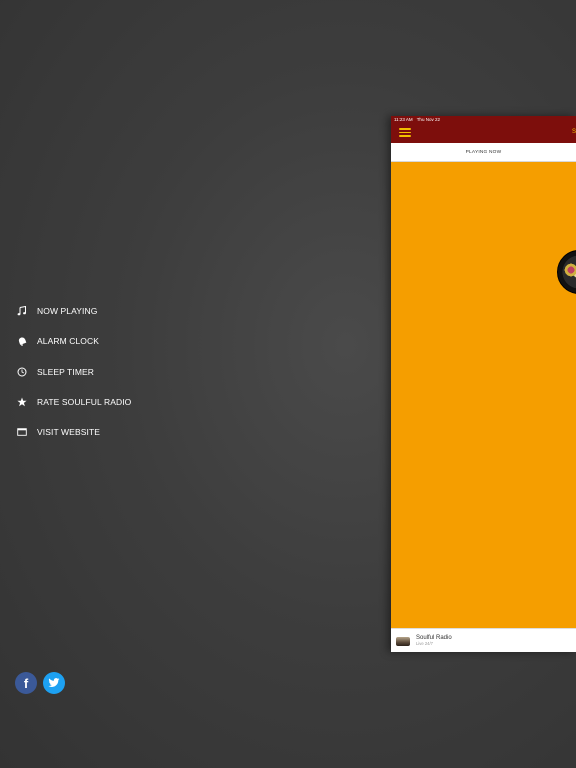 The width and height of the screenshot is (576, 768). Describe the element at coordinates (84, 402) in the screenshot. I see `menu-item-label: RATE SOULFUL RADIO` at that location.